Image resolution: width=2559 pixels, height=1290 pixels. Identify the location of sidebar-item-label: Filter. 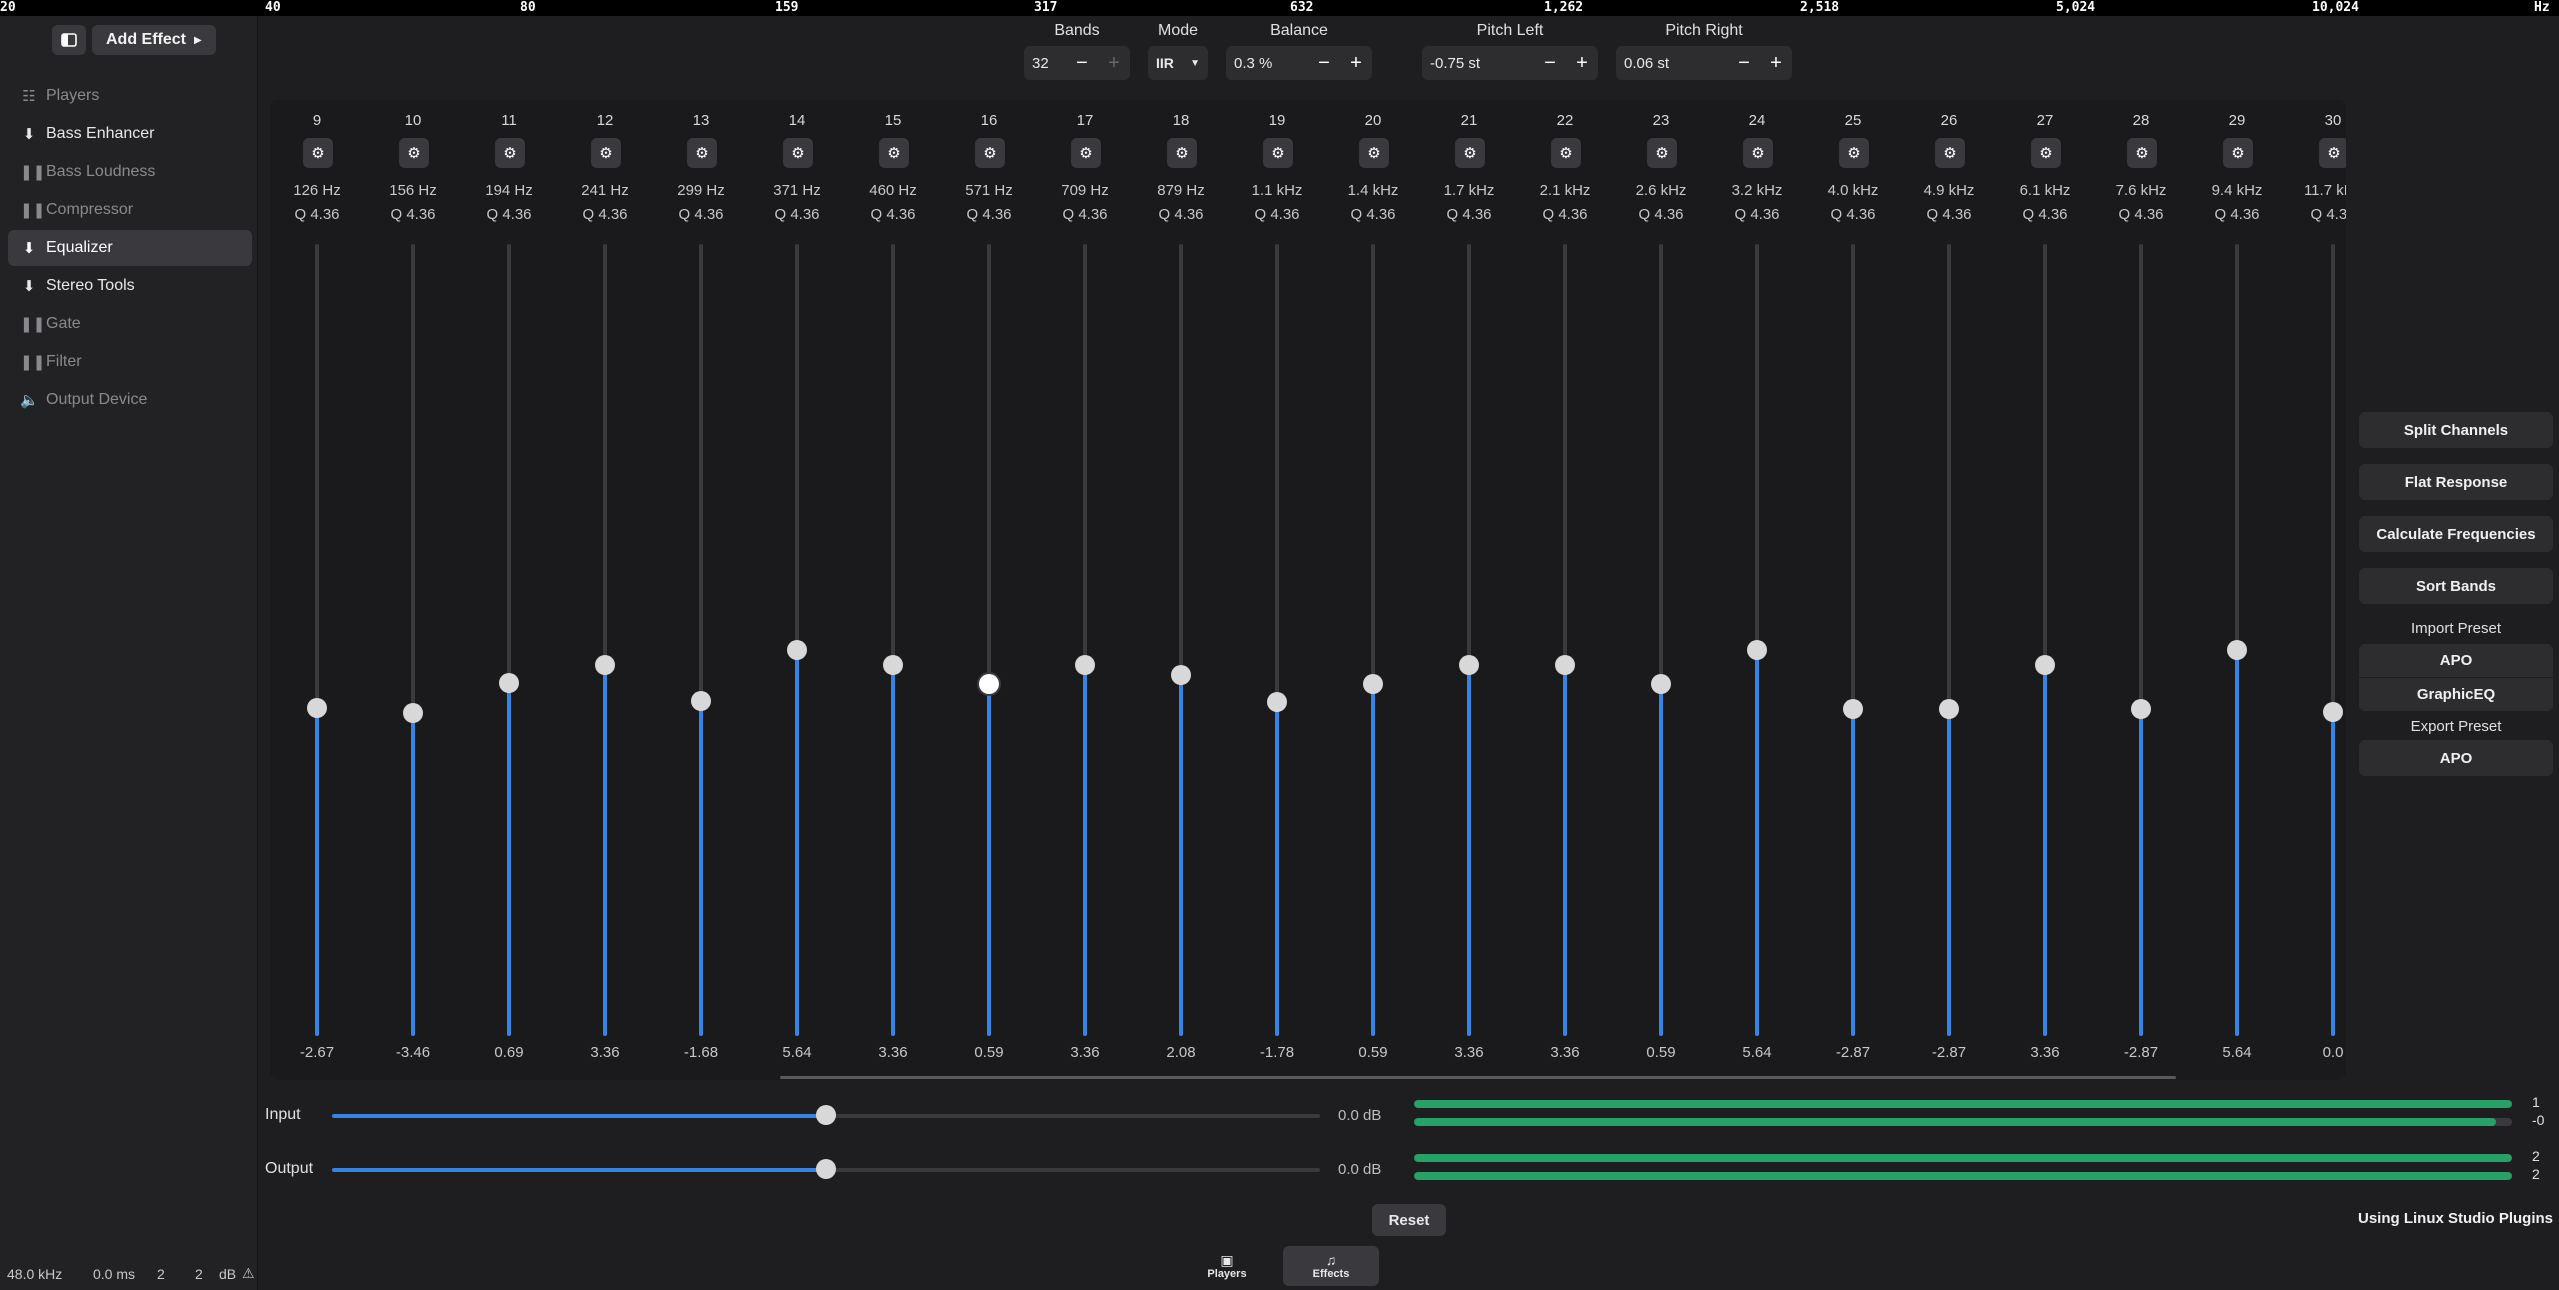
(64, 361).